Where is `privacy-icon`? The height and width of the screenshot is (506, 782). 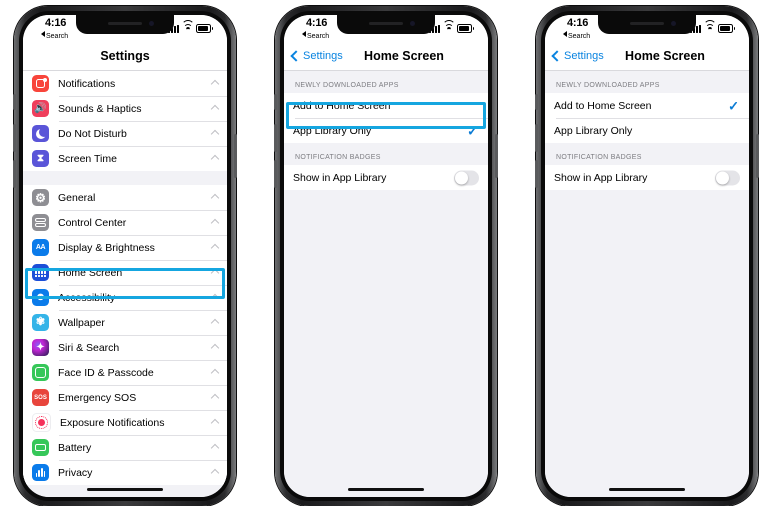 privacy-icon is located at coordinates (40, 472).